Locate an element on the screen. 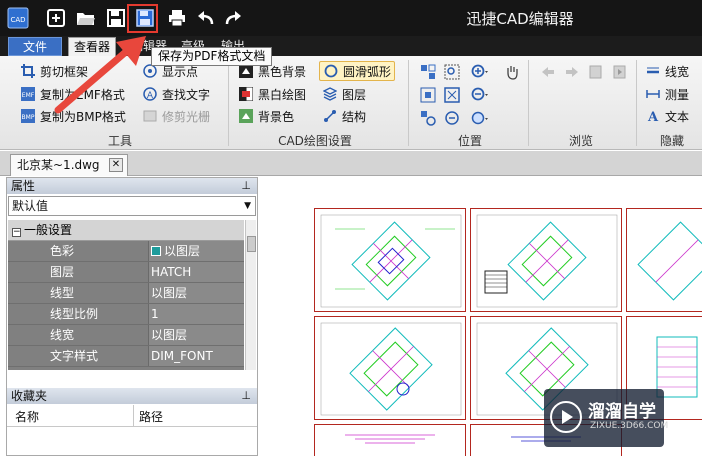 This screenshot has height=456, width=702. open-button is located at coordinates (86, 18).